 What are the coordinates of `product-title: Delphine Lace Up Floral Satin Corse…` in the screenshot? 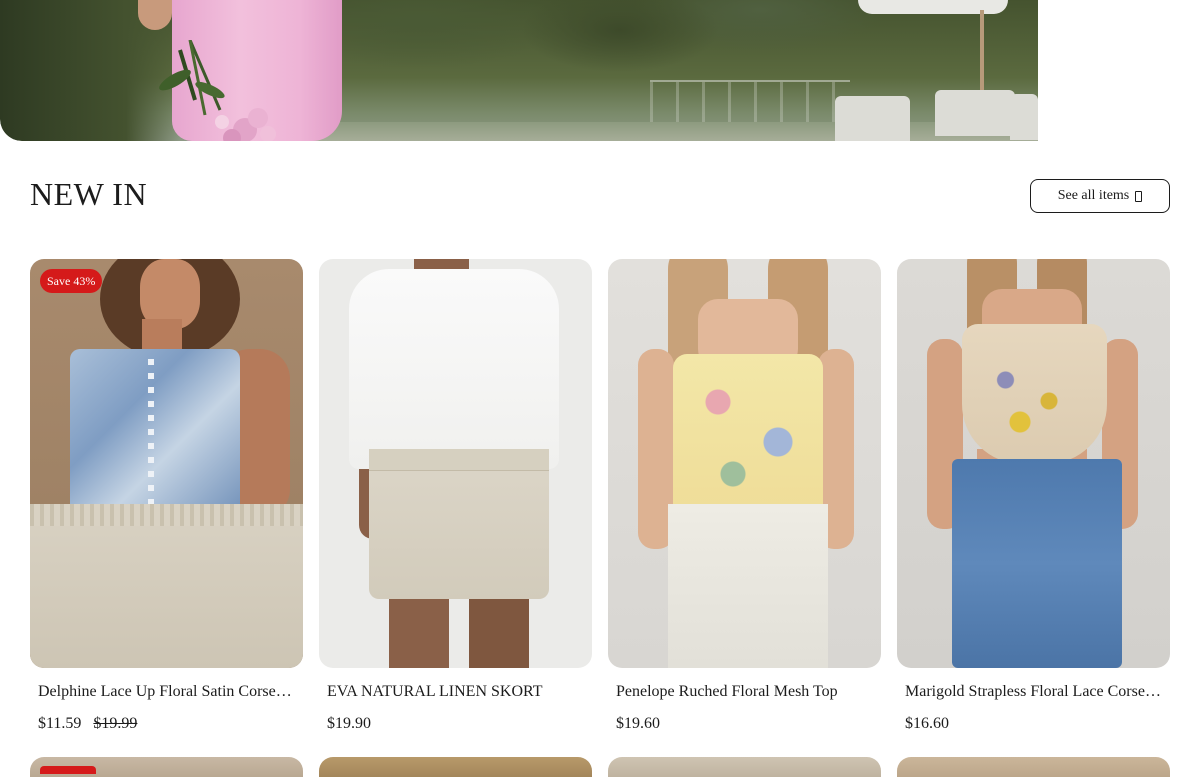 It's located at (166, 692).